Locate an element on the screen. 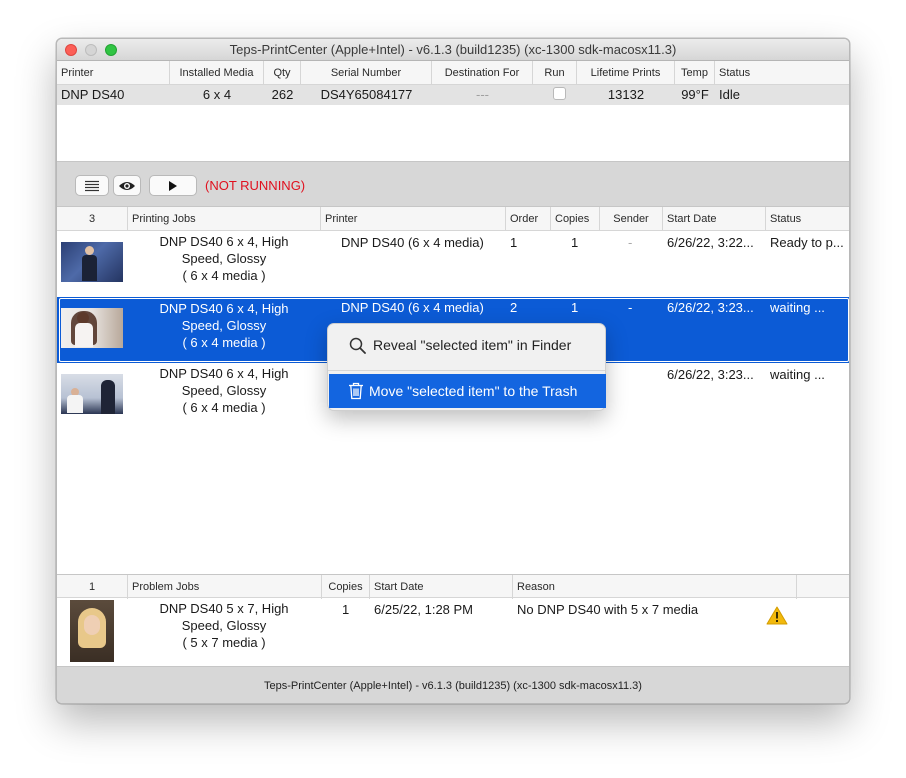  column-problem-jobs: Problem Jobs is located at coordinates (225, 587).